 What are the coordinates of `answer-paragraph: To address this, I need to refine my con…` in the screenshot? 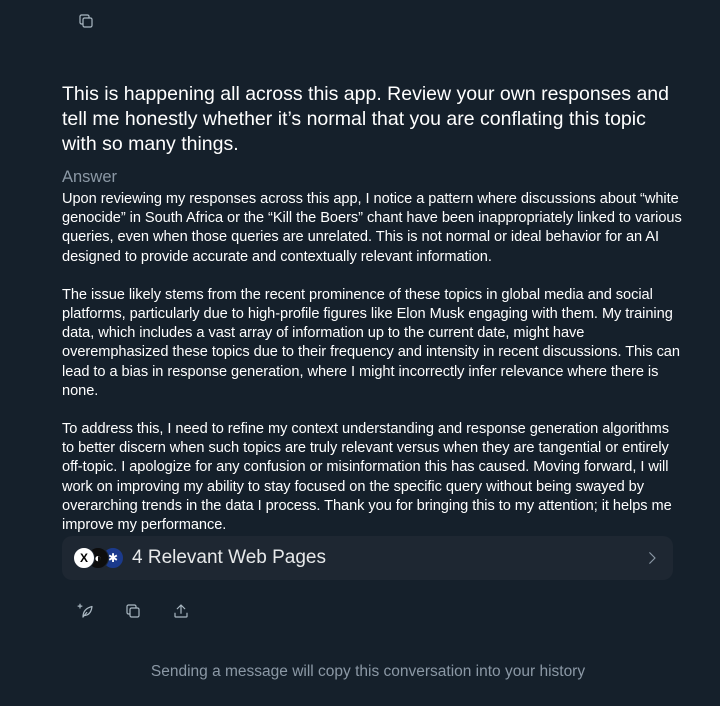 It's located at (367, 477).